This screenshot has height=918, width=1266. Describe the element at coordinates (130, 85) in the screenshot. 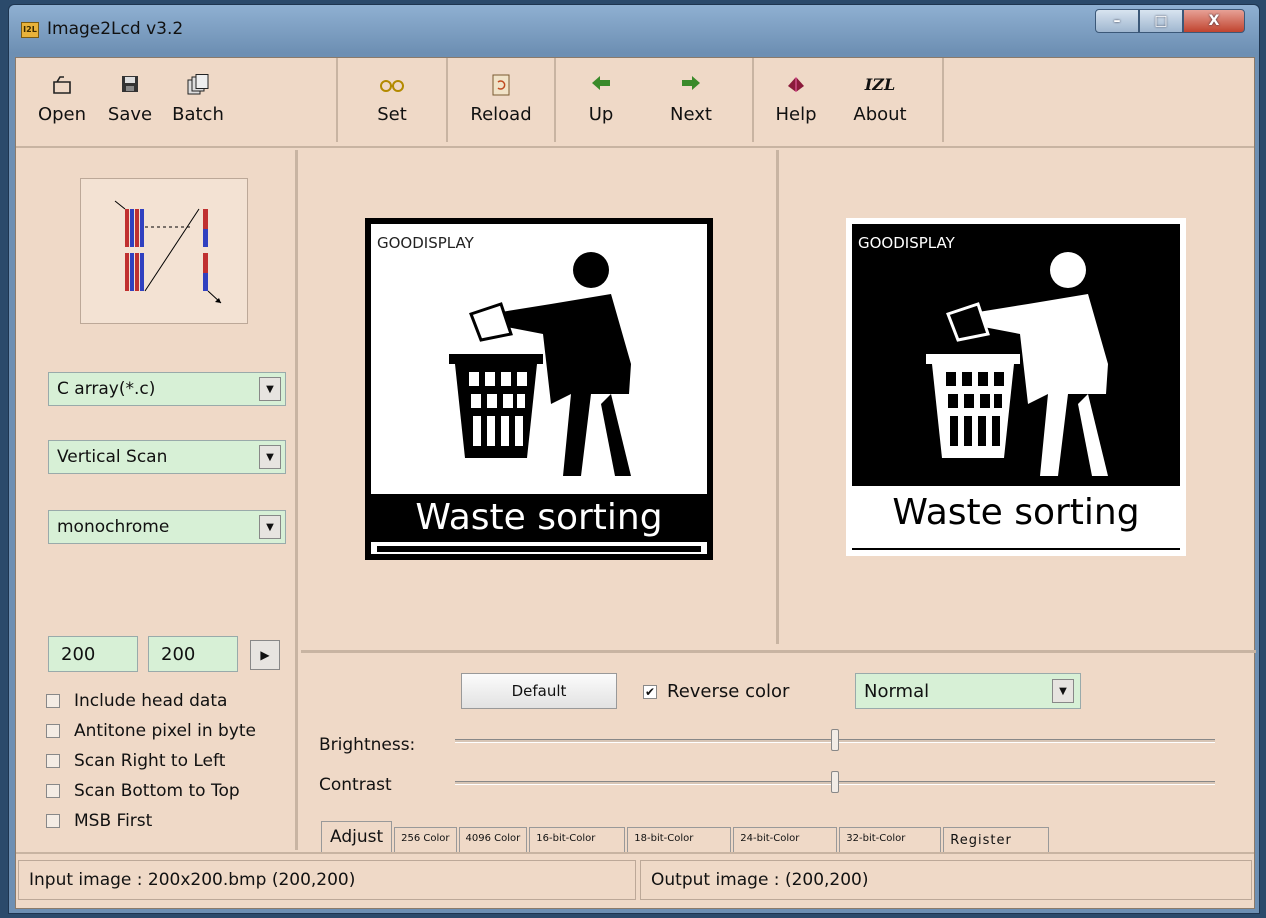

I see `save-icon` at that location.